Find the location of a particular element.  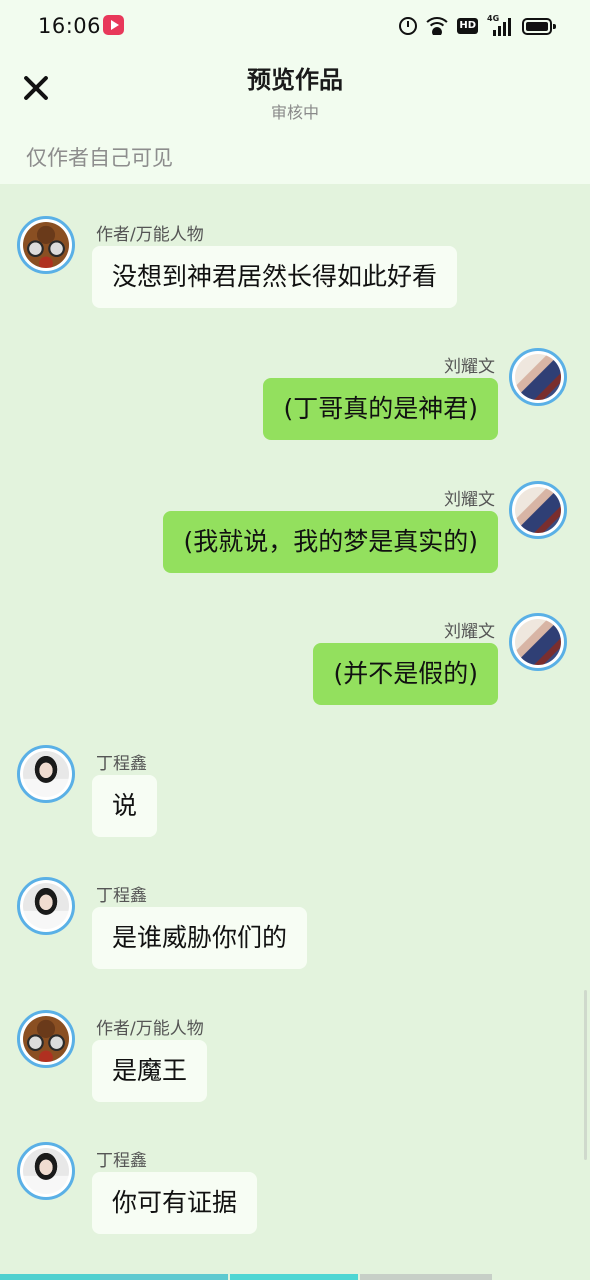

visibility-note: 仅作者自己可见 is located at coordinates (99, 158).